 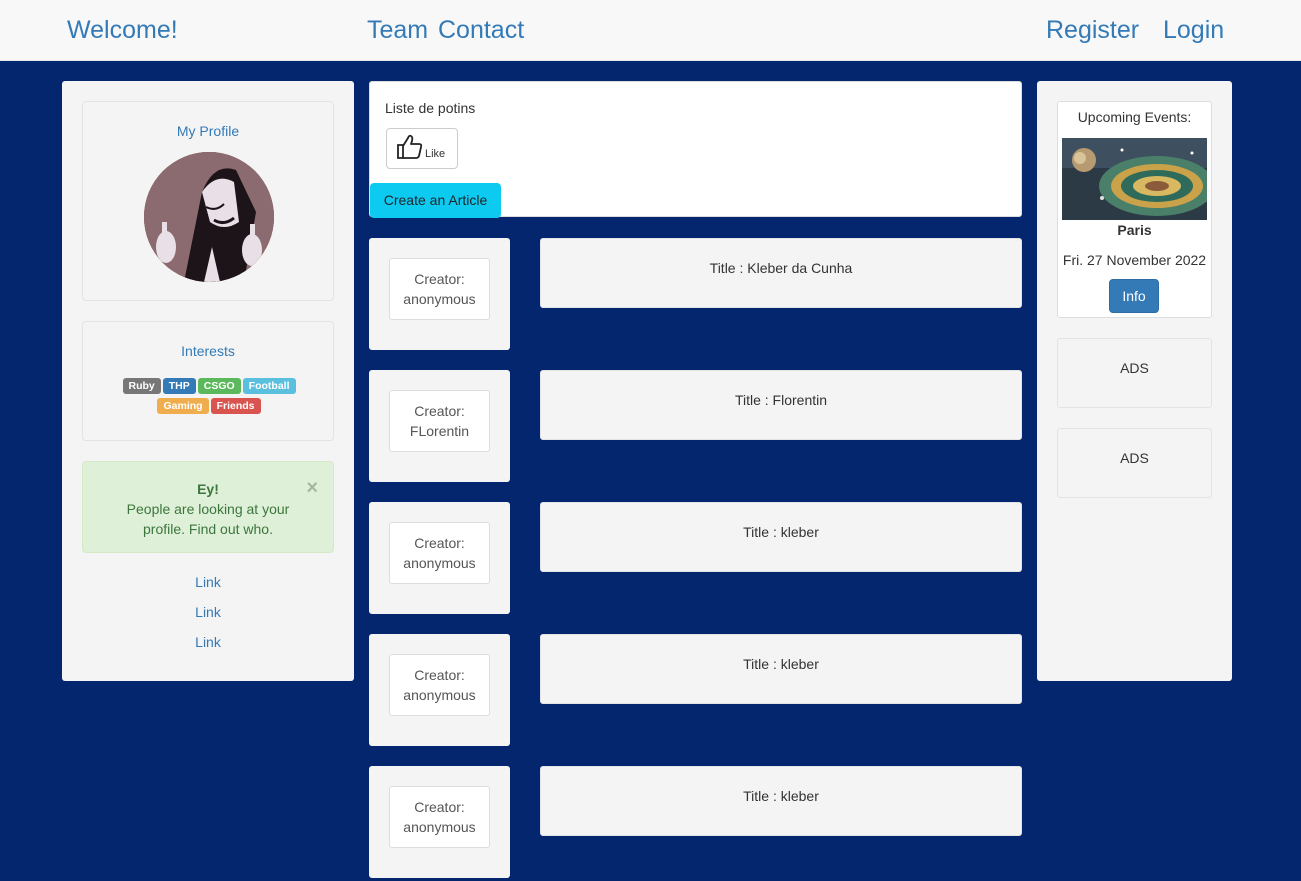 What do you see at coordinates (141, 386) in the screenshot?
I see `badge-ruby: Ruby` at bounding box center [141, 386].